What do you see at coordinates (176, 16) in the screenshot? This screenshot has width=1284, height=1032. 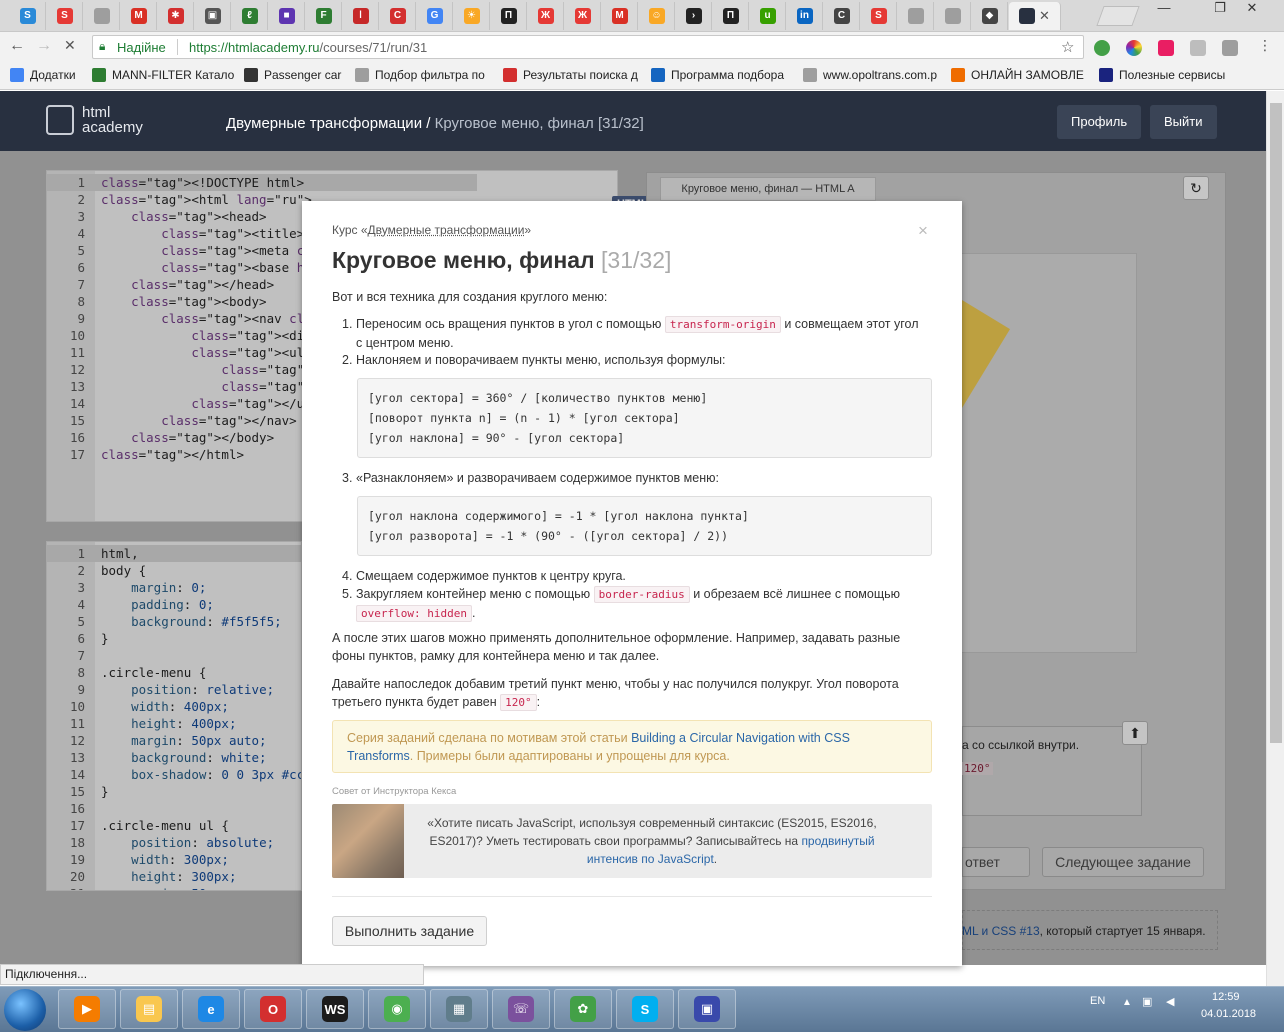 I see `browser-tab: ✱` at bounding box center [176, 16].